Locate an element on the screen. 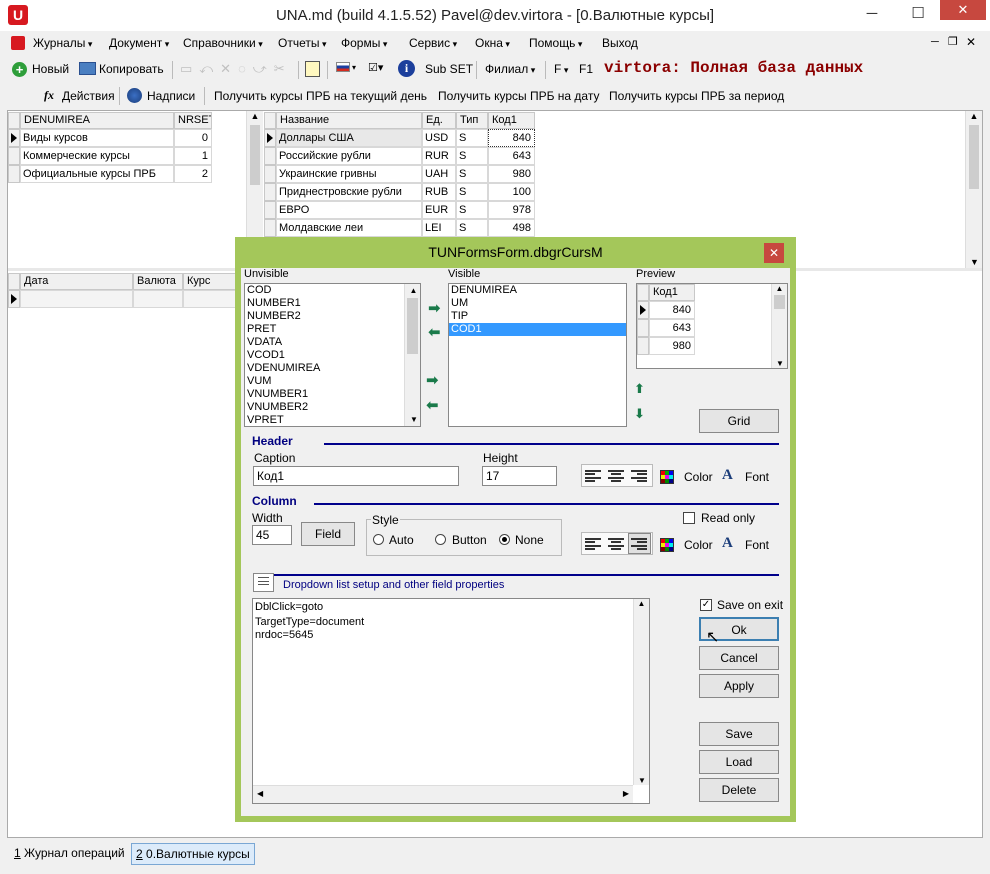  table-cell: EUR is located at coordinates (439, 210).